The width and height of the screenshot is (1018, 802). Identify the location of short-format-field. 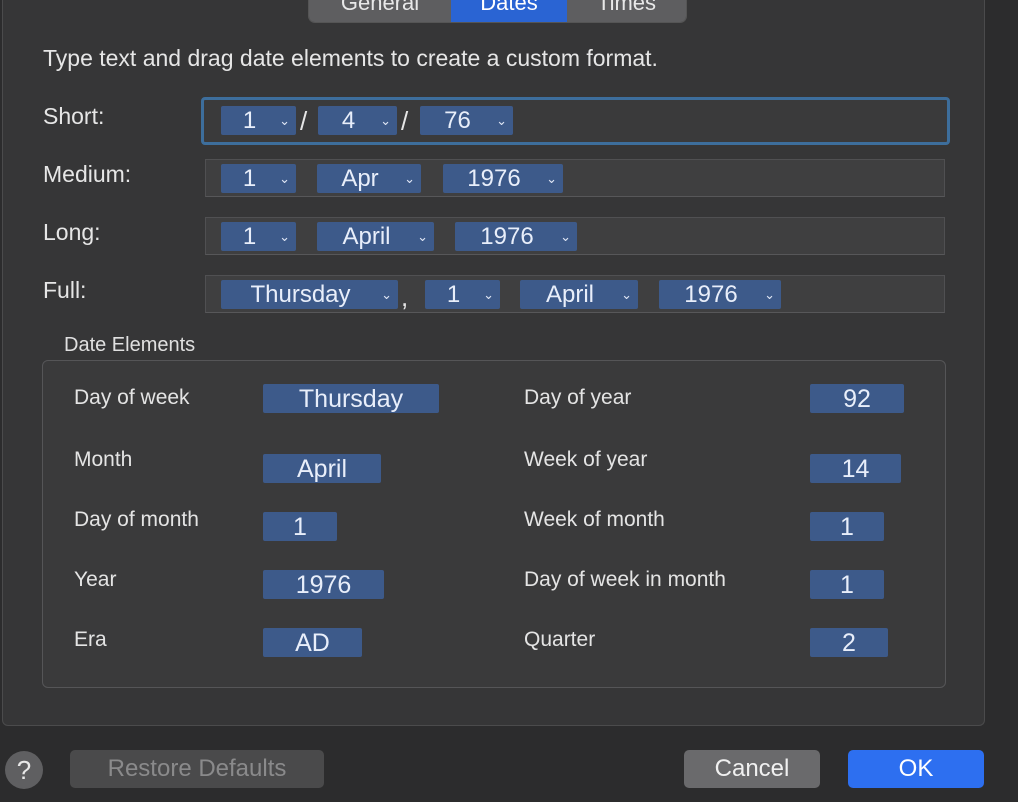
(575, 121).